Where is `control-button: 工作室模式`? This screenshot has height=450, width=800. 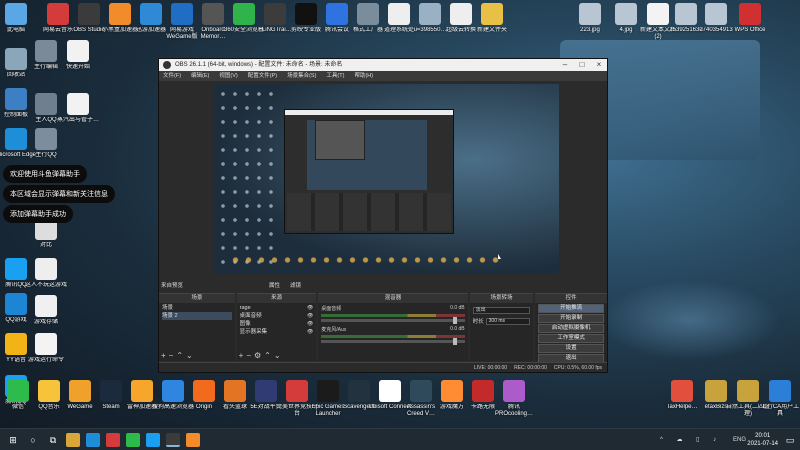 control-button: 工作室模式 is located at coordinates (571, 338).